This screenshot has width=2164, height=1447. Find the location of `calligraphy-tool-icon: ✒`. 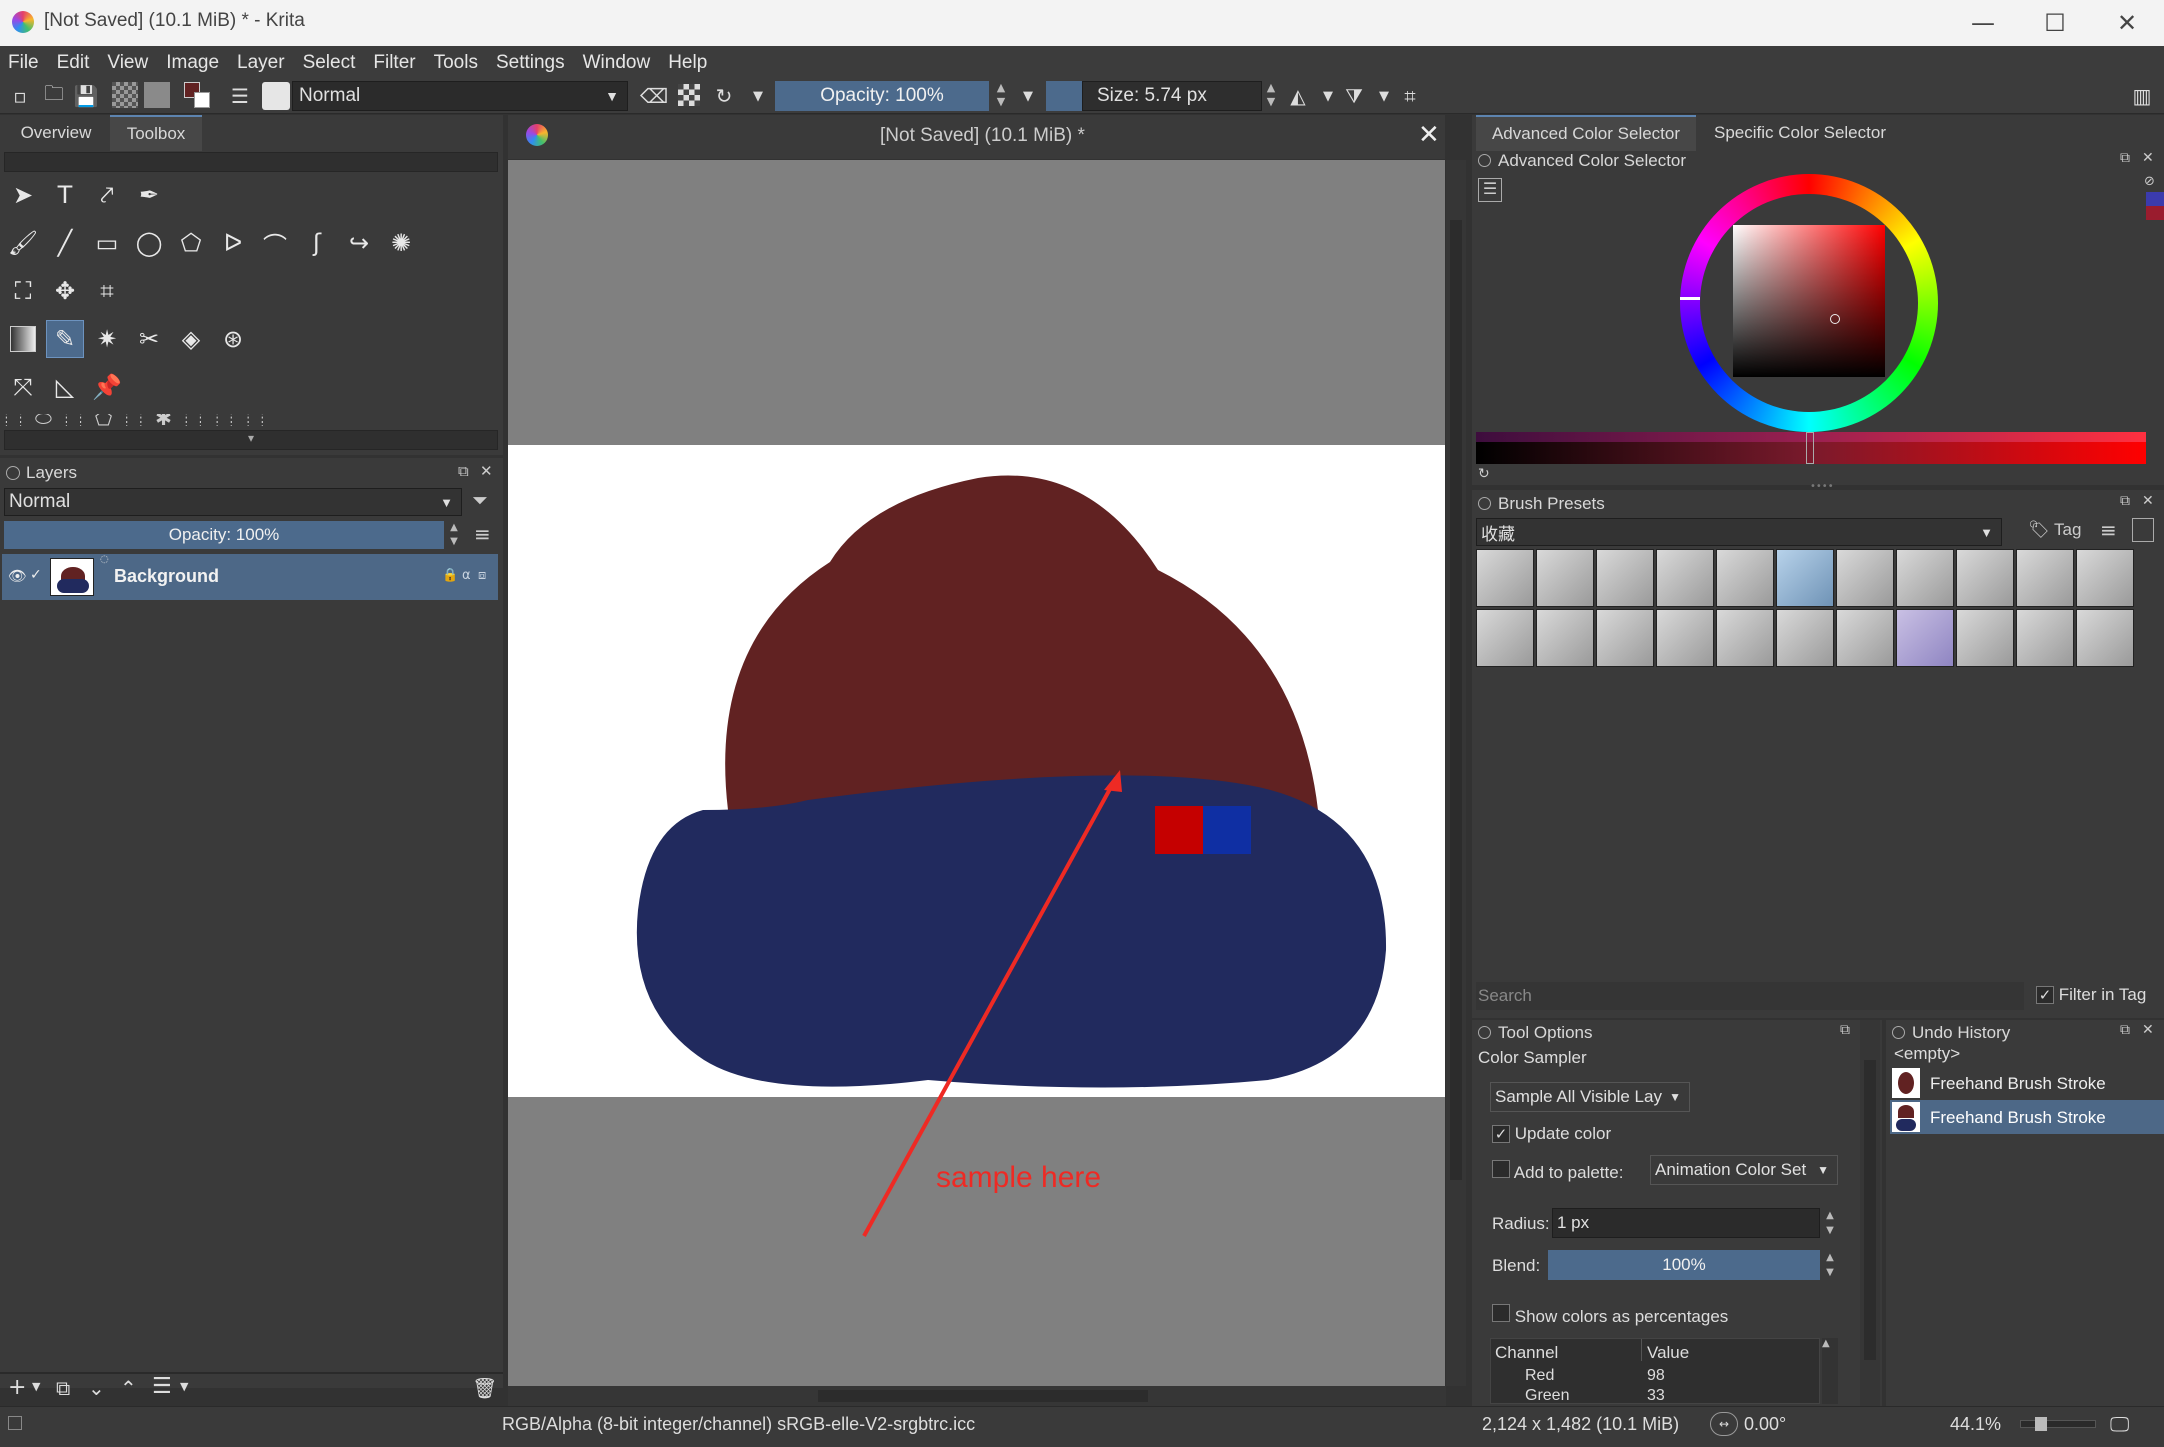

calligraphy-tool-icon: ✒ is located at coordinates (149, 195).